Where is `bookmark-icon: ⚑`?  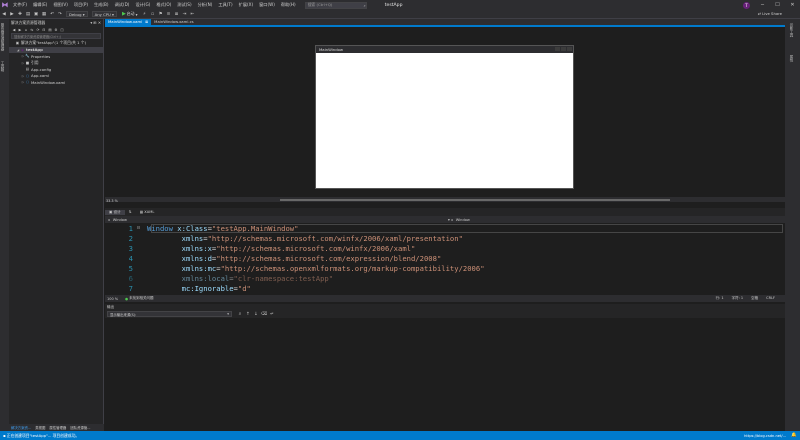 bookmark-icon: ⚑ is located at coordinates (160, 14).